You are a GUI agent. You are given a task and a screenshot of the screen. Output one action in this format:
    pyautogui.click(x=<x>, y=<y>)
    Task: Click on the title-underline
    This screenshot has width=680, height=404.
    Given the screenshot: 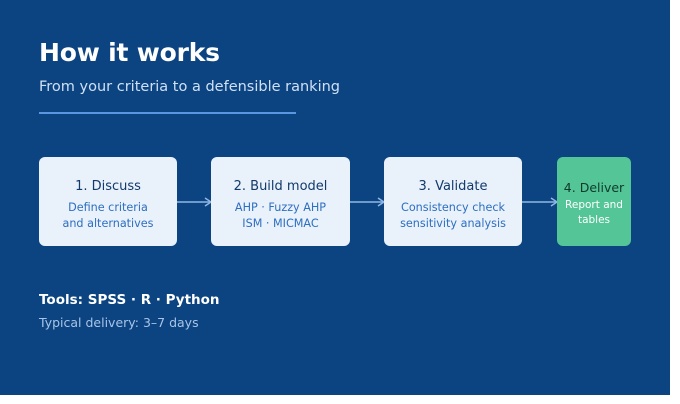 What is the action you would take?
    pyautogui.click(x=167, y=113)
    